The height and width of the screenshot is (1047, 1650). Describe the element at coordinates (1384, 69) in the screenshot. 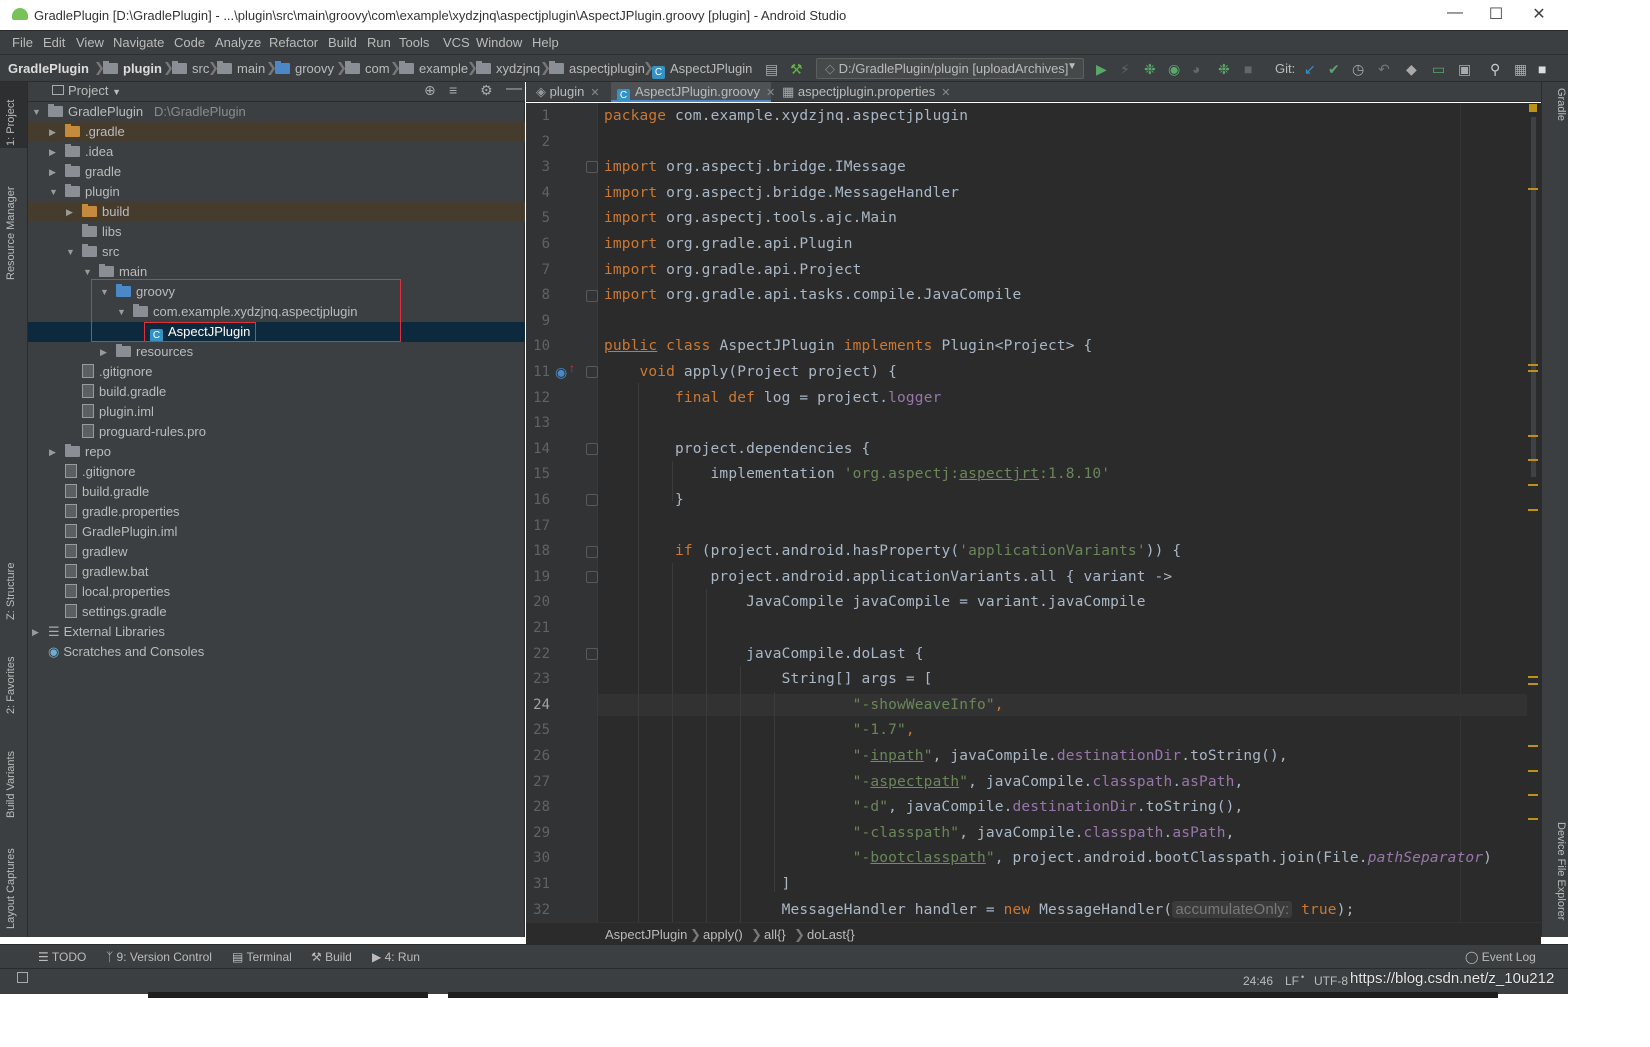

I see `revert-icon: ↶` at that location.